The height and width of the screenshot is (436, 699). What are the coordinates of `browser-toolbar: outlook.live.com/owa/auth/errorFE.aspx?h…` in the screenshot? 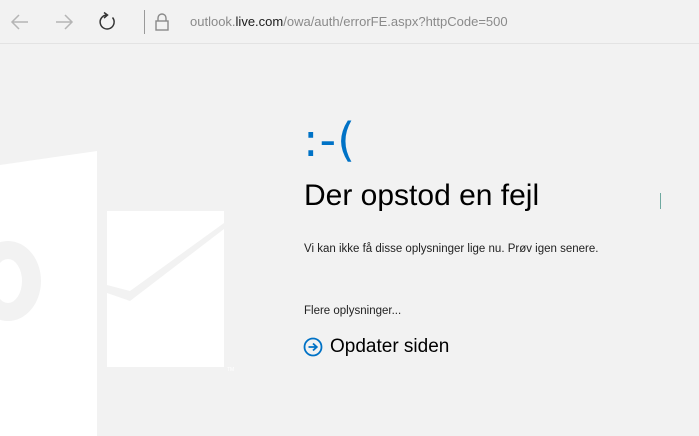 It's located at (349, 22).